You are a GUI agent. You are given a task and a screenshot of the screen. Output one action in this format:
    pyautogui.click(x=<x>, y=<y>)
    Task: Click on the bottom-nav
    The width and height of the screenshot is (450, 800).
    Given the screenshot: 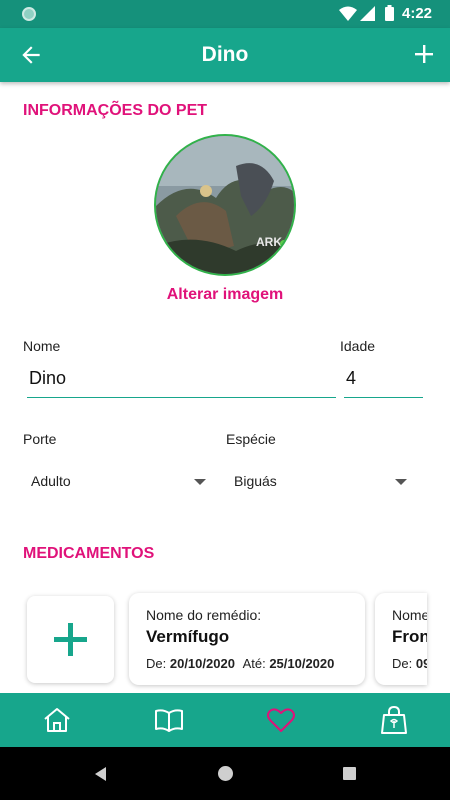 What is the action you would take?
    pyautogui.click(x=225, y=720)
    